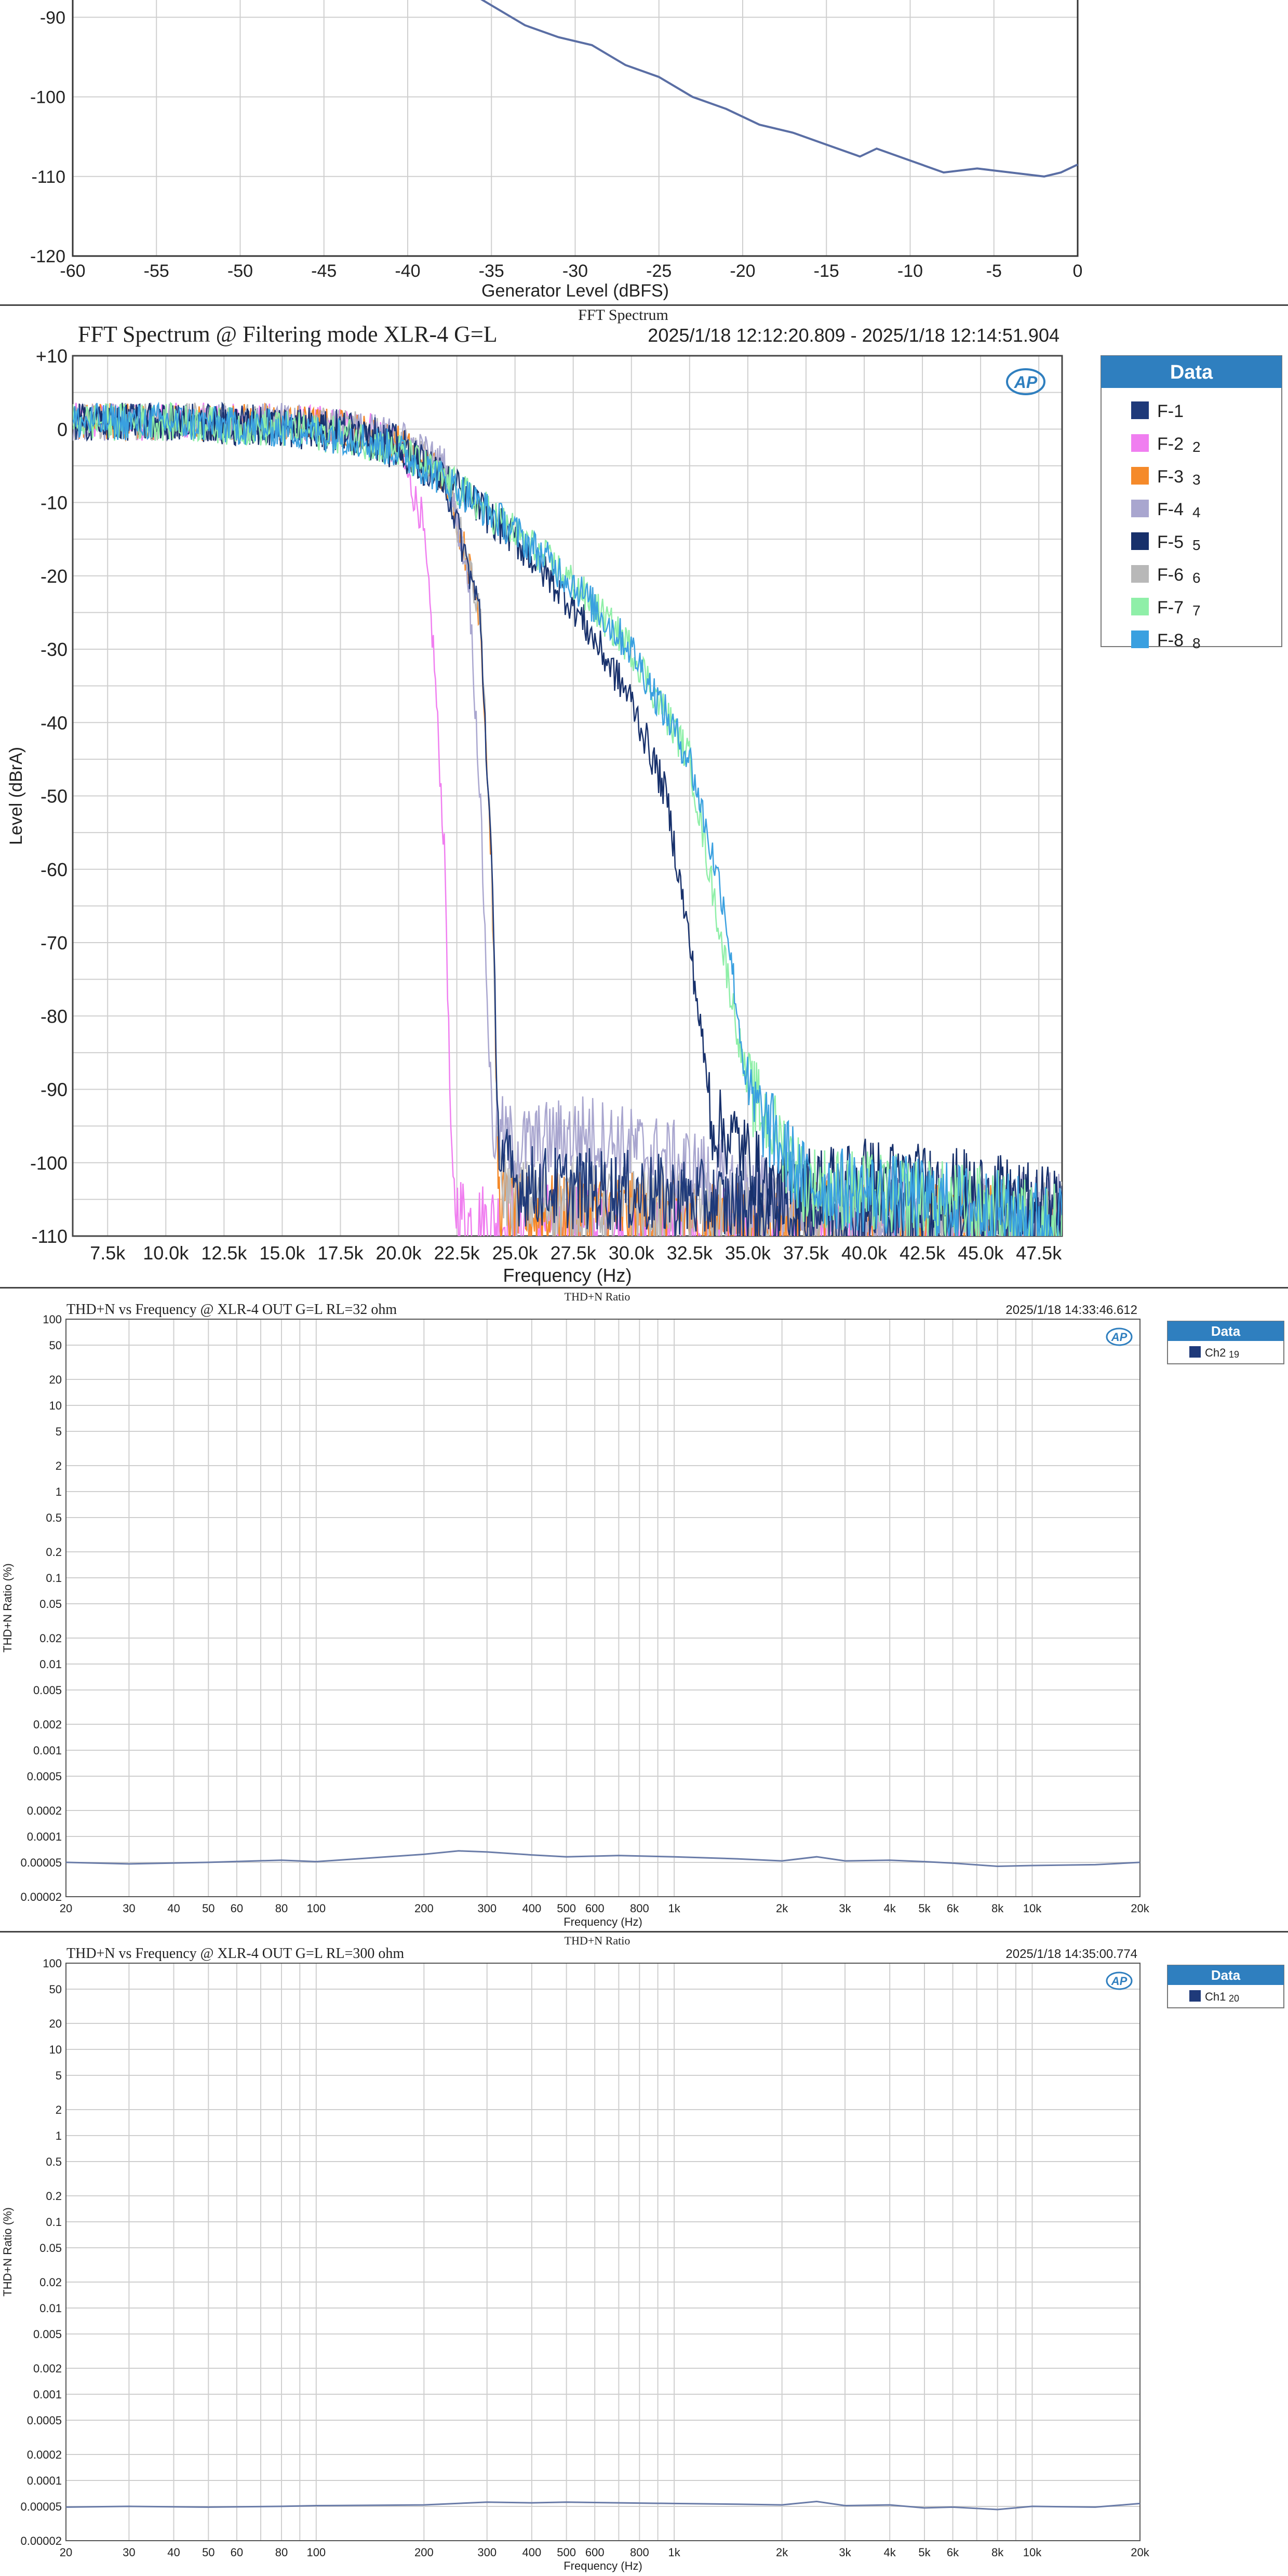 This screenshot has height=2576, width=1288. Describe the element at coordinates (55, 503) in the screenshot. I see `y-tick-label: -10` at that location.